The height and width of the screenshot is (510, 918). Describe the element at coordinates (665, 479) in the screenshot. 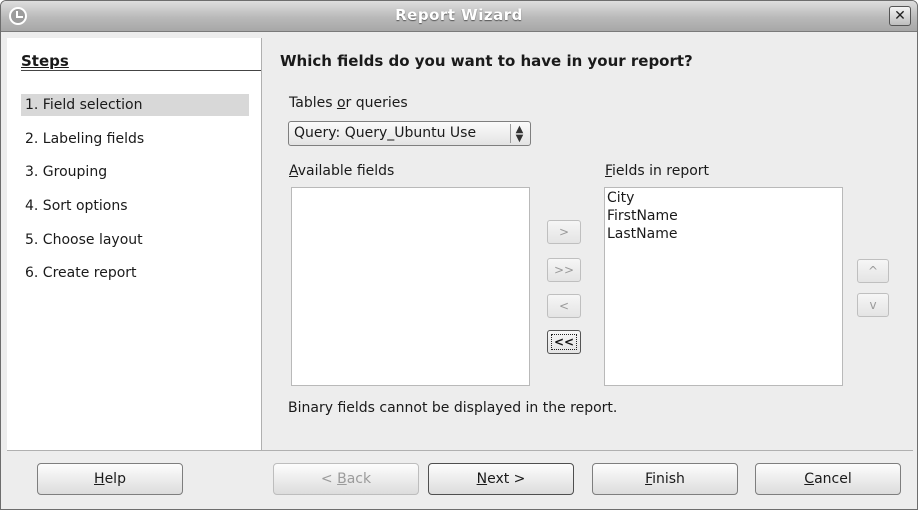

I see `finish-button: Finish` at that location.